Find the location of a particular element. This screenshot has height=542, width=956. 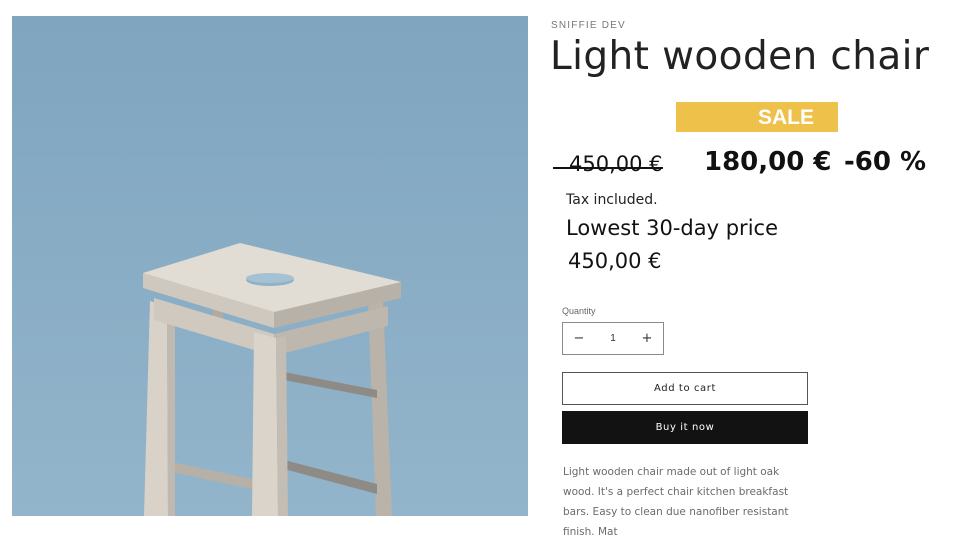

quantity-input is located at coordinates (613, 338).